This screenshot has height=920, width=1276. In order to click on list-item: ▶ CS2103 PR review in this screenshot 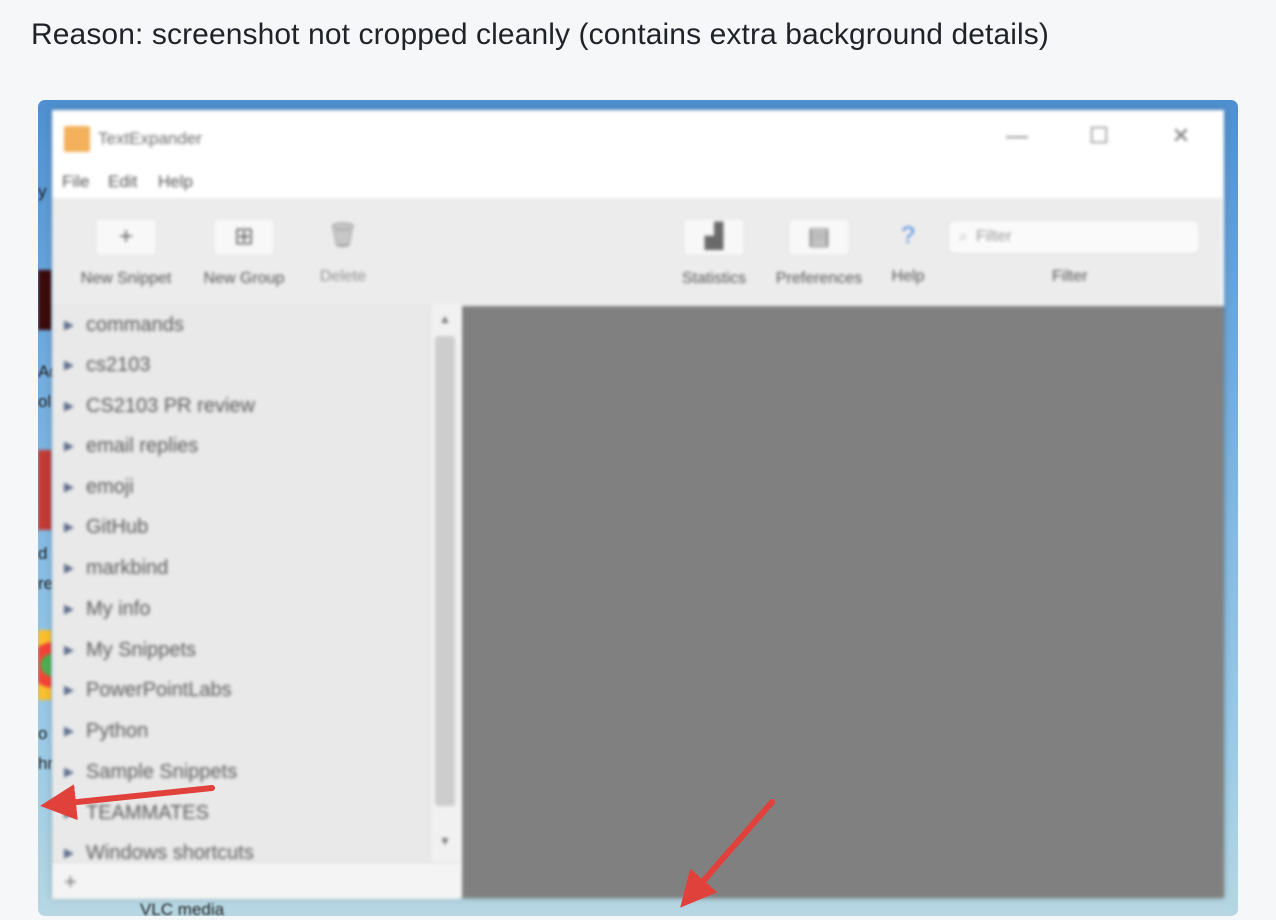, I will do `click(159, 406)`.